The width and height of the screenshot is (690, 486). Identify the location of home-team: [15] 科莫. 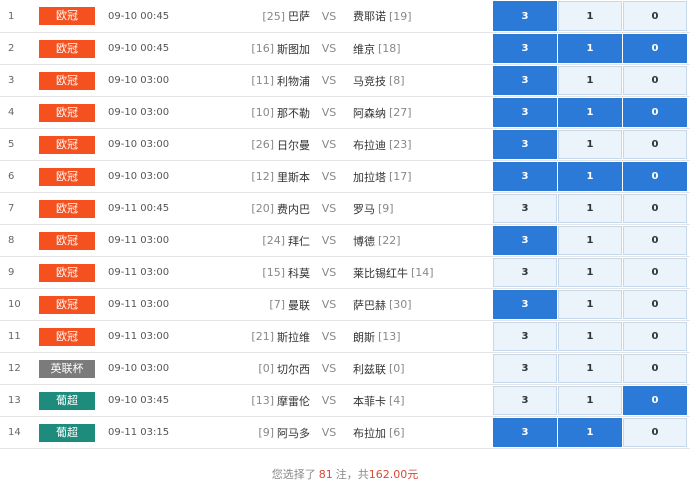
(260, 272).